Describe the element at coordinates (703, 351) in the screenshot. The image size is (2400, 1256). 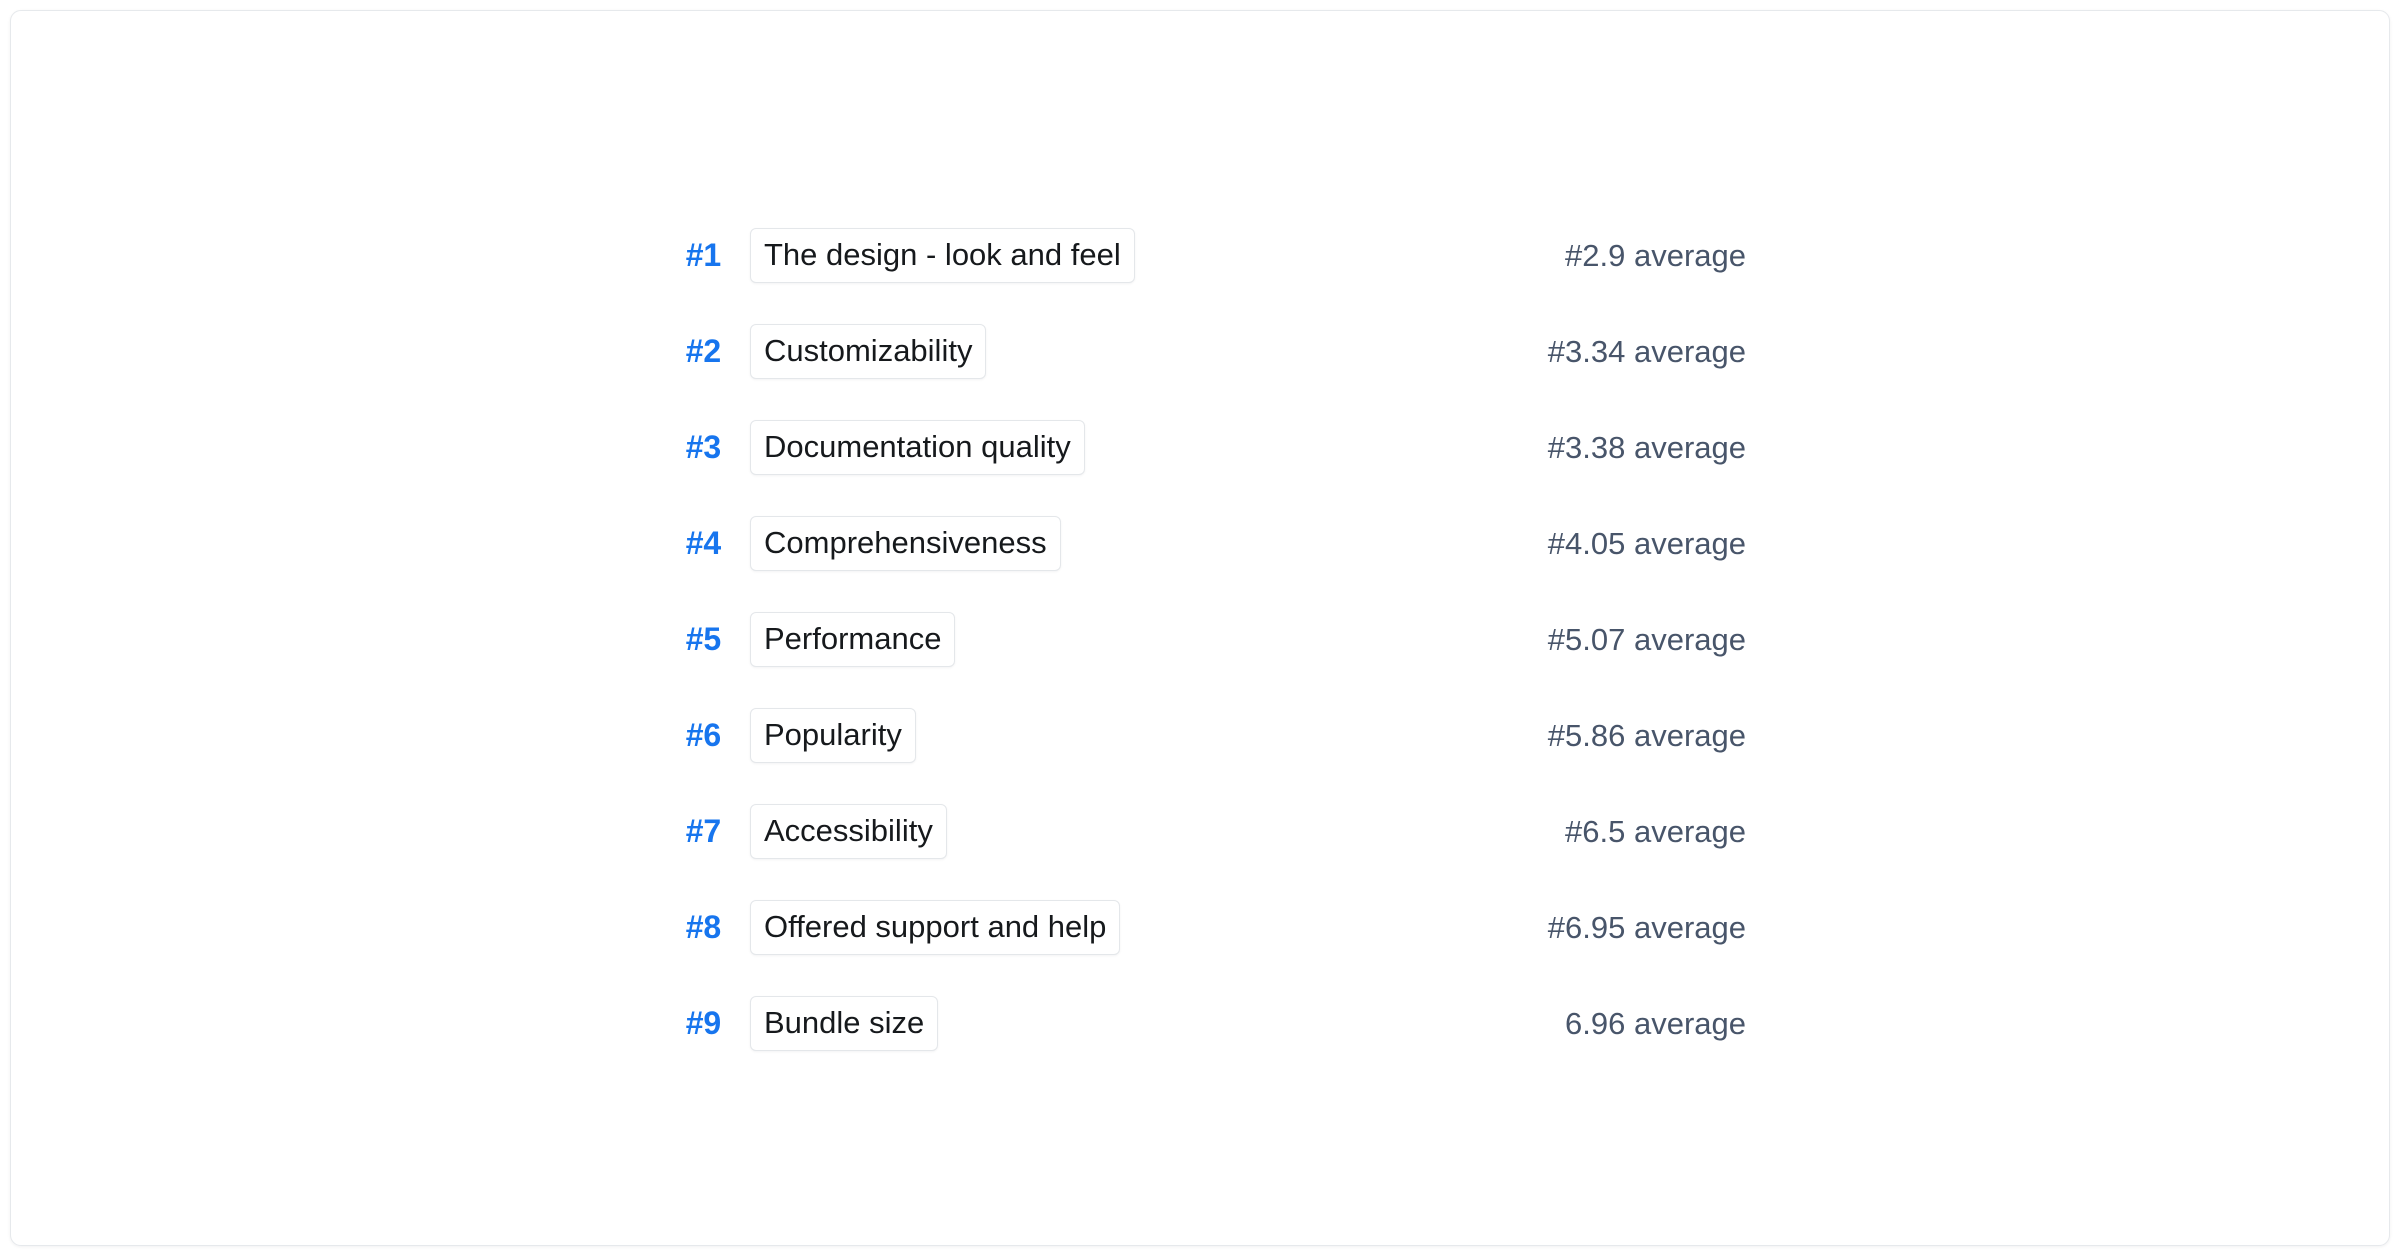
I see `rank-number: #2` at that location.